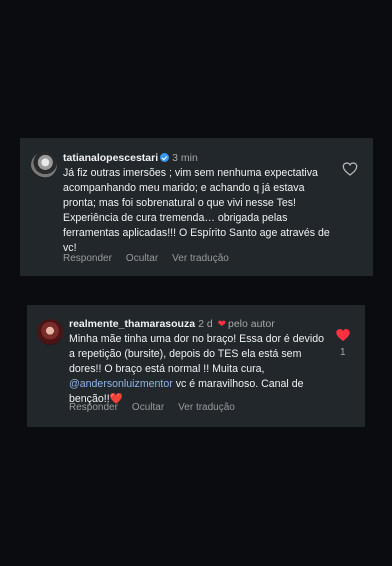  I want to click on like-count: 1, so click(343, 352).